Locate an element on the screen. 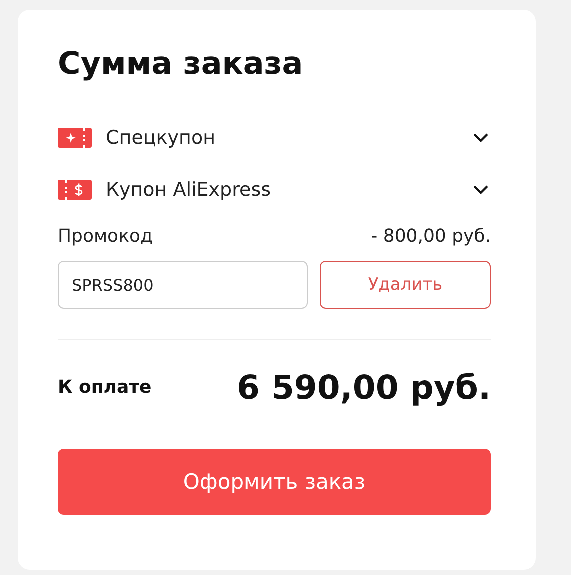  summary-title: Сумма заказа is located at coordinates (181, 64).